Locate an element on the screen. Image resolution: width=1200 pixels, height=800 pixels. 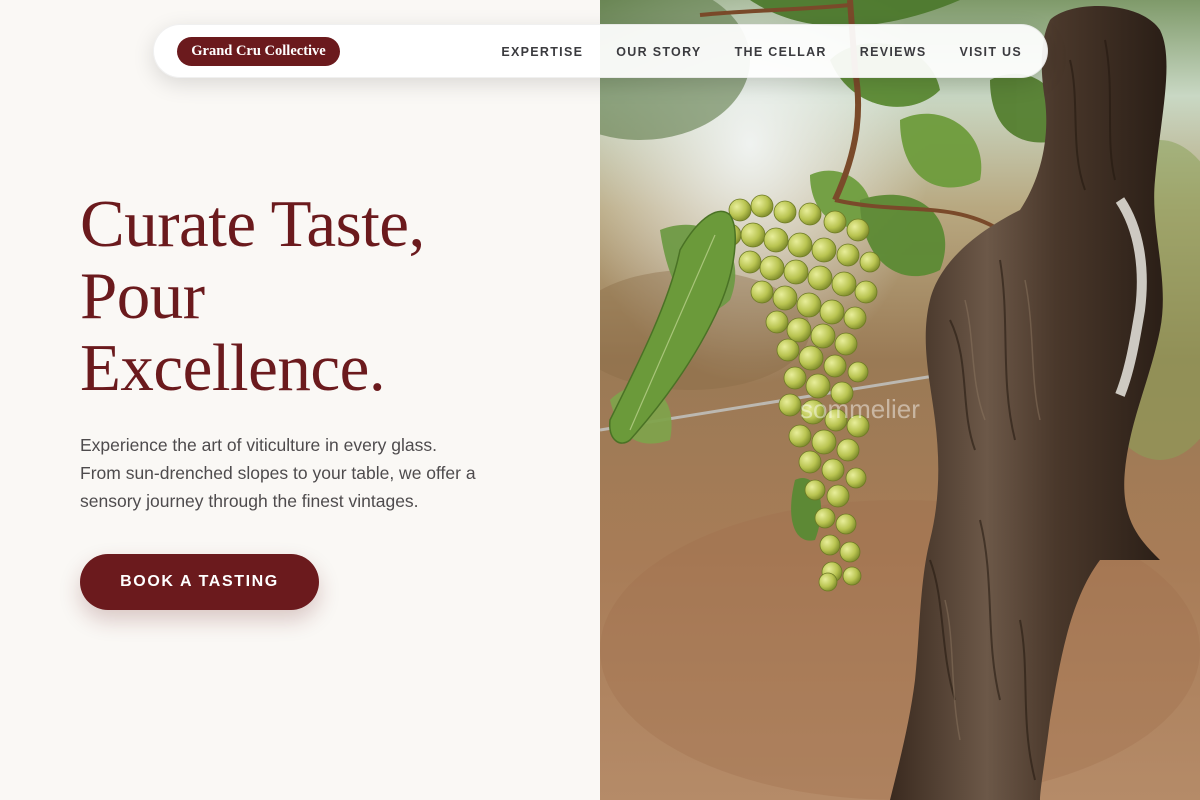
nav-link-reviews: REVIEWS is located at coordinates (893, 52).